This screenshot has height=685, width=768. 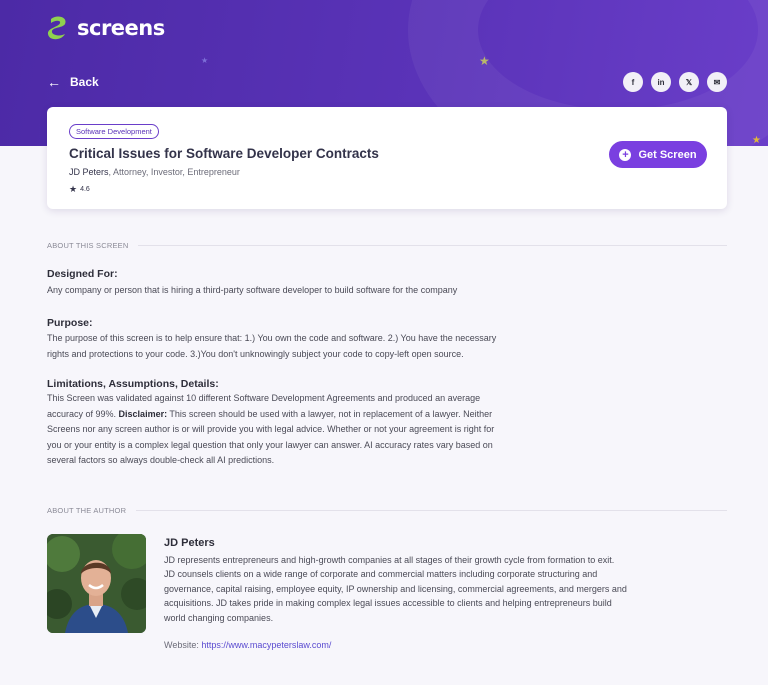 I want to click on get-screen-label: Get Screen, so click(x=667, y=154).